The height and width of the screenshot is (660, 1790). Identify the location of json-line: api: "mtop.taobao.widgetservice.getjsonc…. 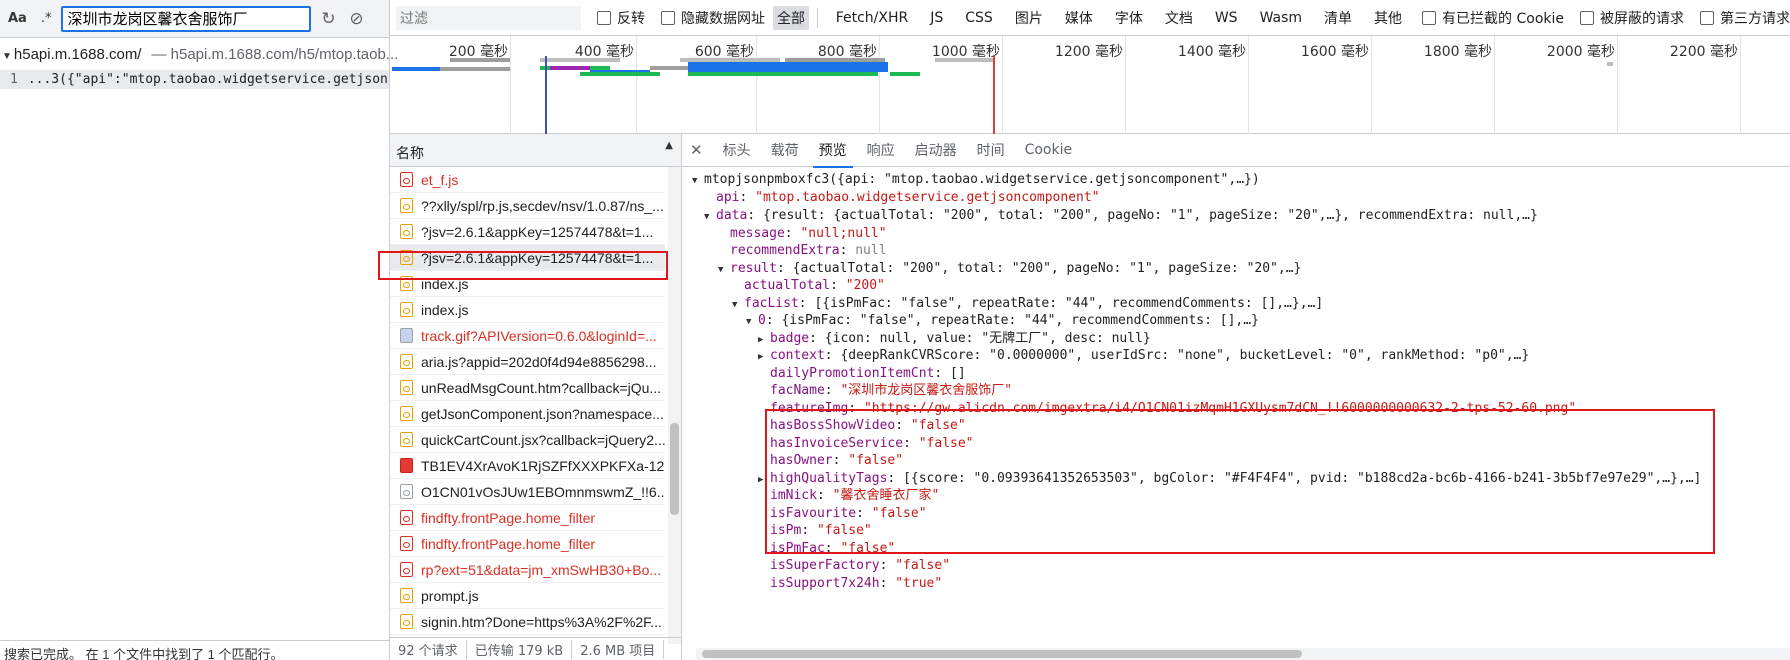
(908, 197).